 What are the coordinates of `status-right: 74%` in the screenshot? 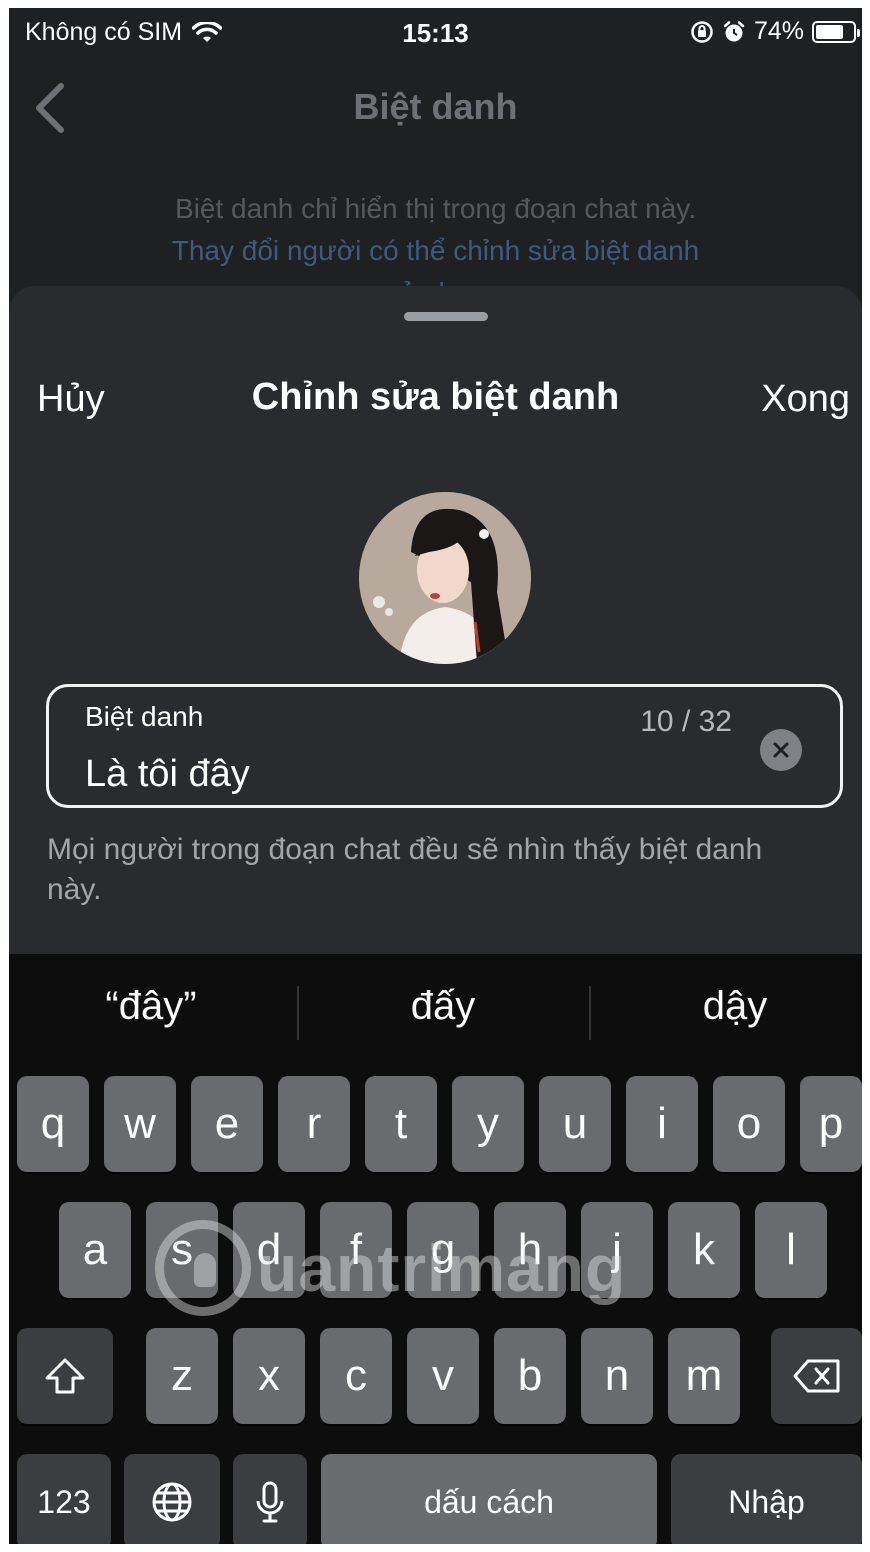 It's located at (775, 31).